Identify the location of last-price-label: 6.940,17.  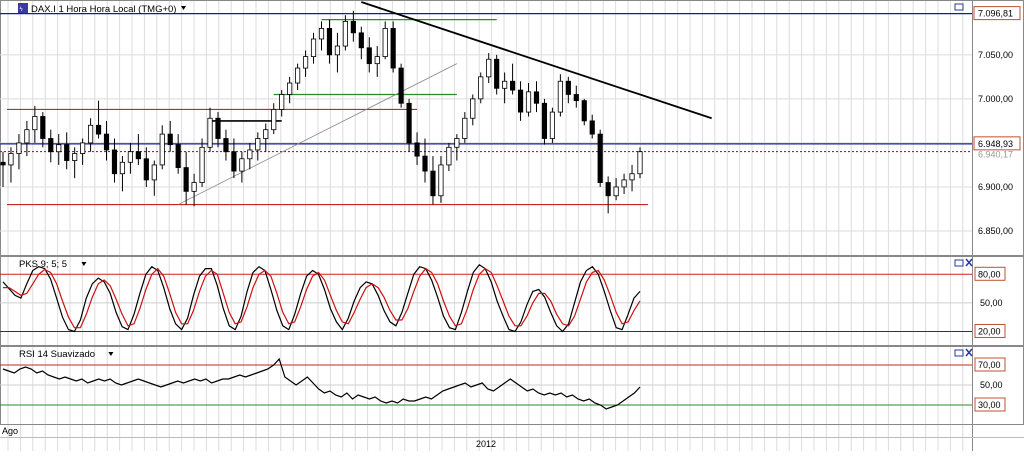
(995, 155).